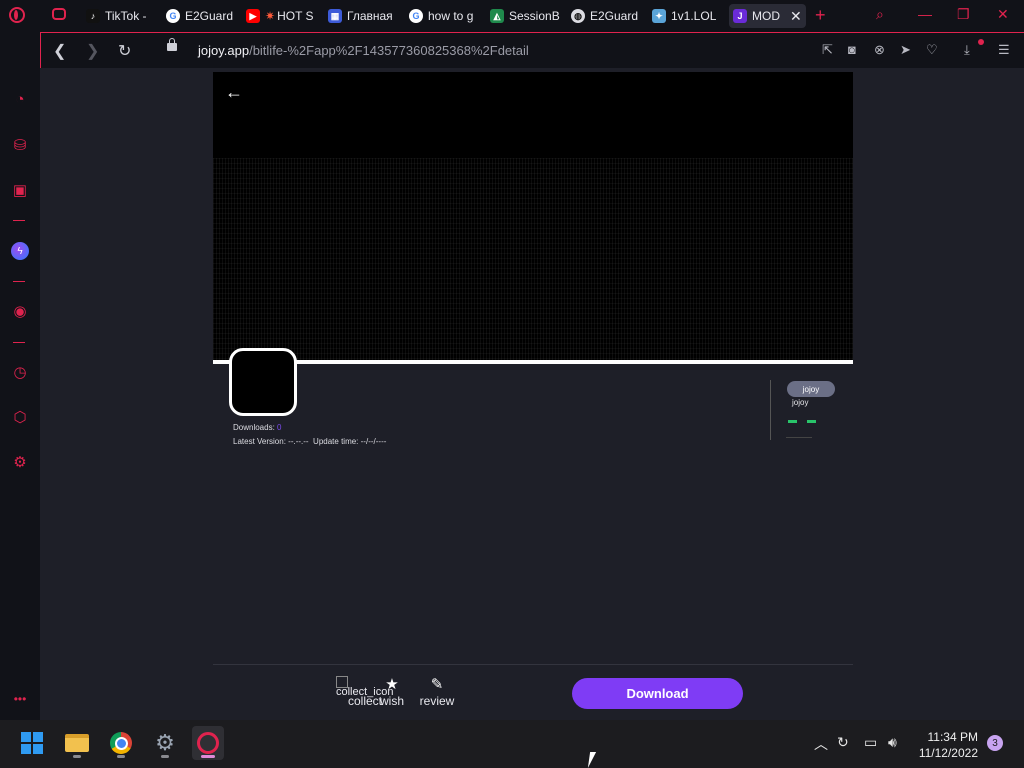  I want to click on show-hidden-icons: ︿, so click(821, 744).